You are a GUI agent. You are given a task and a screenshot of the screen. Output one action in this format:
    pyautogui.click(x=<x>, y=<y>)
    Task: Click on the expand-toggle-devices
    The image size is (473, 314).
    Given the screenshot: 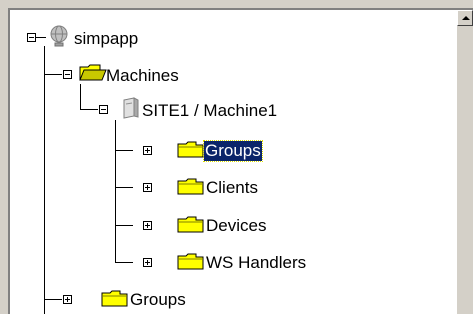 What is the action you would take?
    pyautogui.click(x=147, y=225)
    